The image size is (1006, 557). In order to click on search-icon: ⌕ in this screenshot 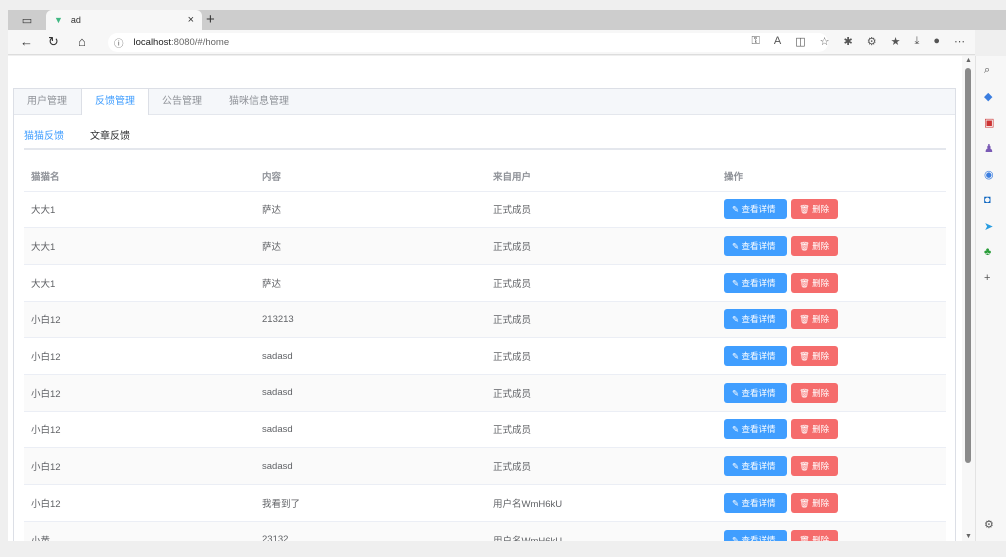, I will do `click(987, 70)`.